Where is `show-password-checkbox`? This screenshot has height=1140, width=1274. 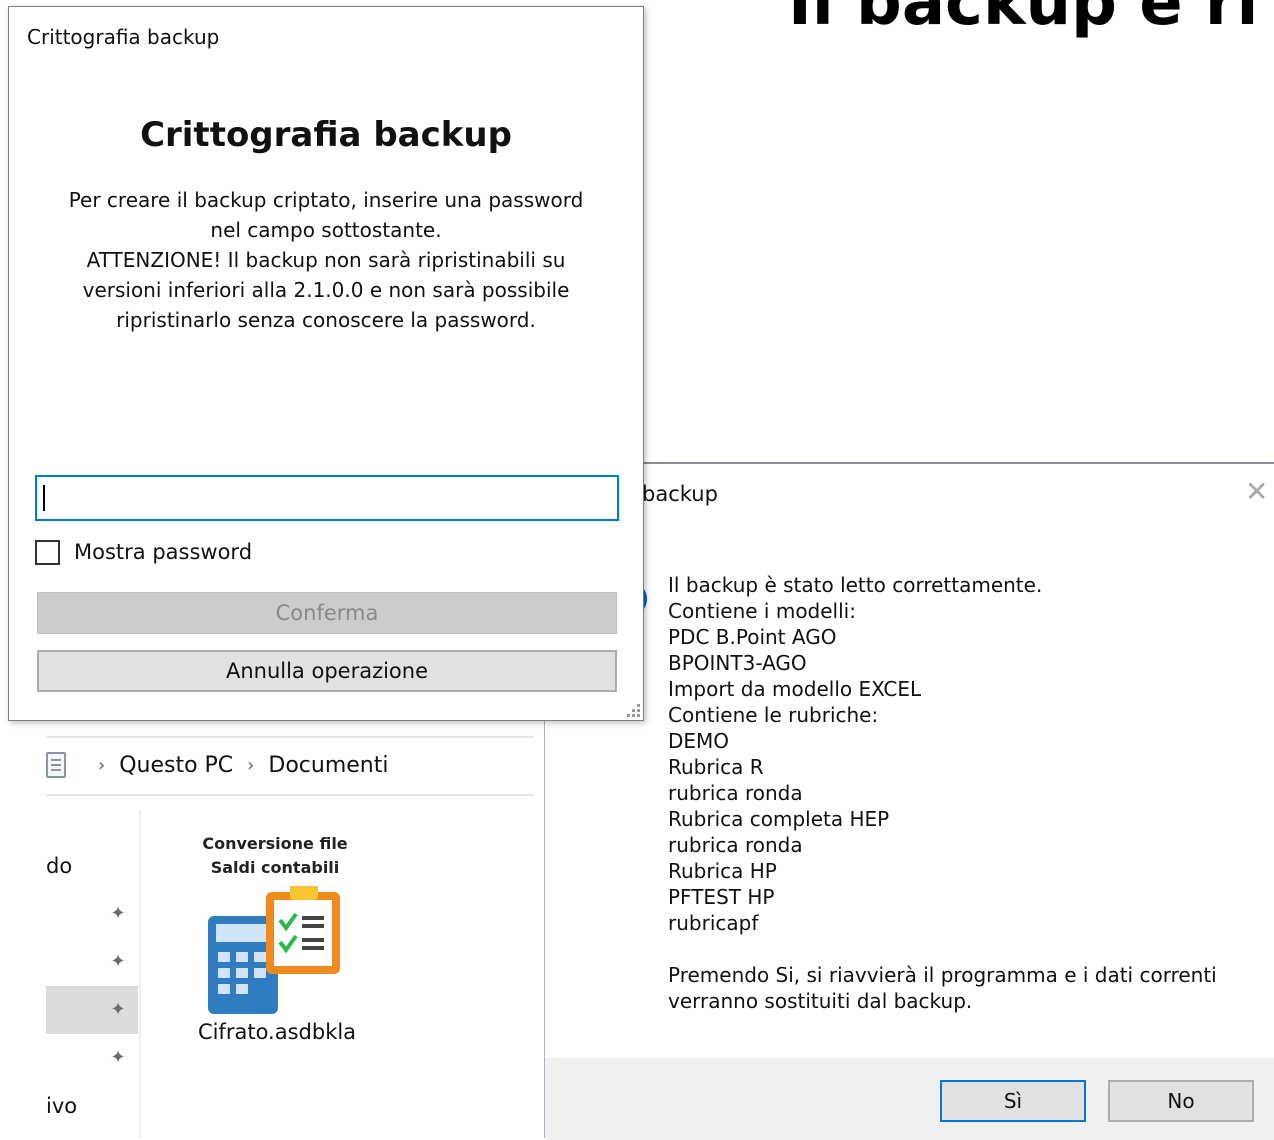
show-password-checkbox is located at coordinates (47, 552).